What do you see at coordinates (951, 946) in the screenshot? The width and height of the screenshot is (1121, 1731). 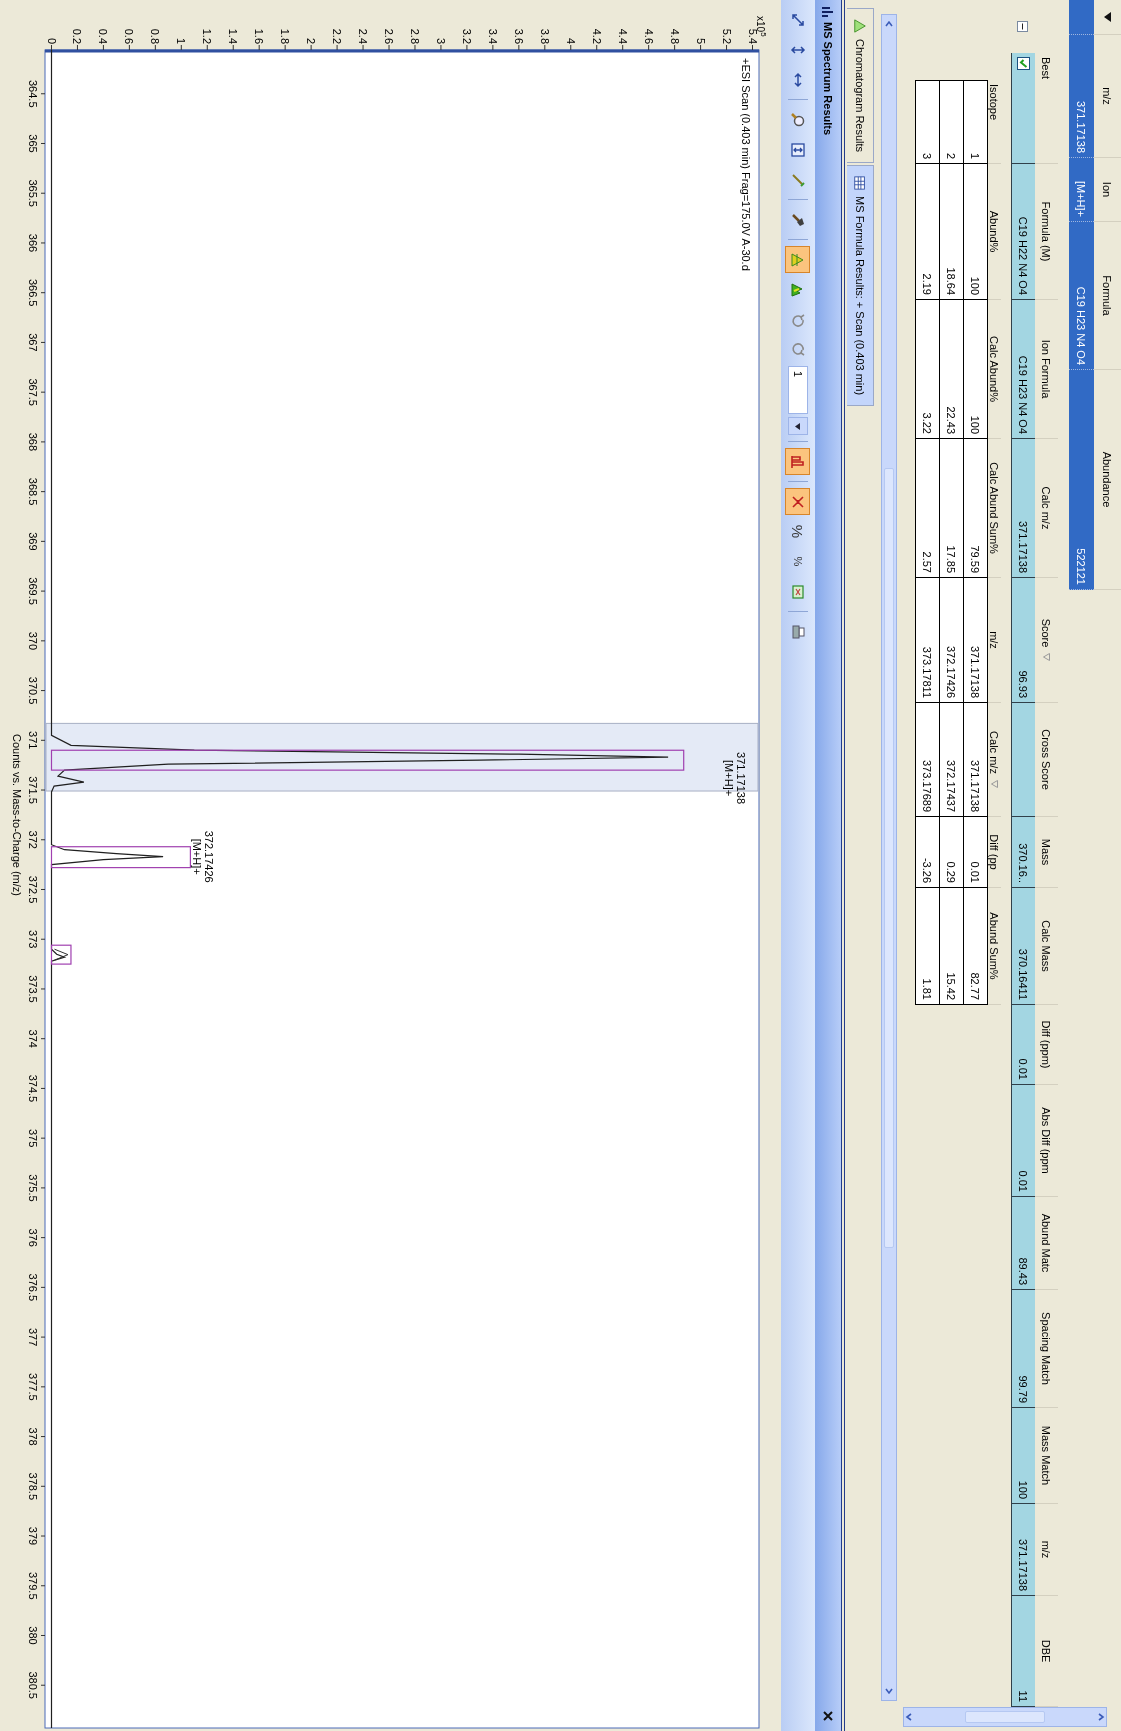 I see `table-cell: 15.42` at bounding box center [951, 946].